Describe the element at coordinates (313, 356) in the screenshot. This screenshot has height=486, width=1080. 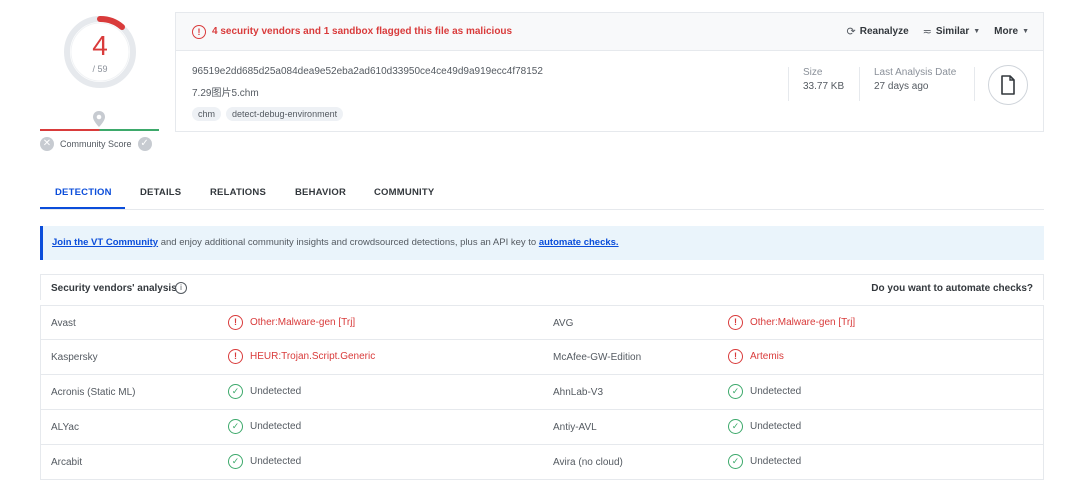
I see `result-label: HEUR:Trojan.Script.Generic` at that location.